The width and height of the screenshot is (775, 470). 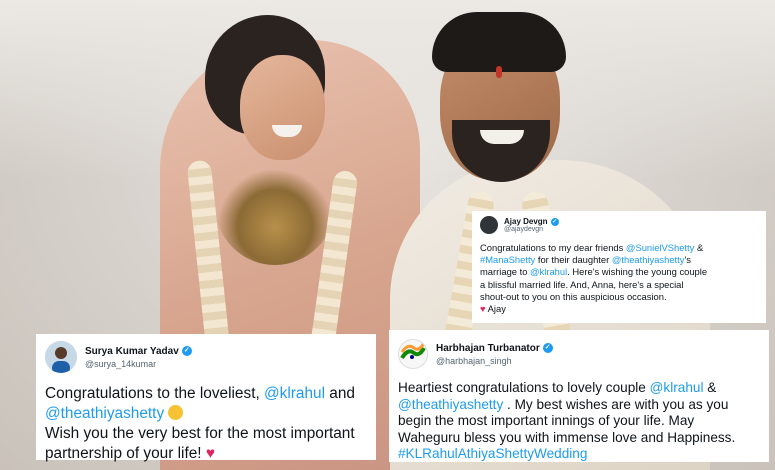 What do you see at coordinates (616, 404) in the screenshot?
I see `tweet-text-segment: . My best wishes are with you as you` at bounding box center [616, 404].